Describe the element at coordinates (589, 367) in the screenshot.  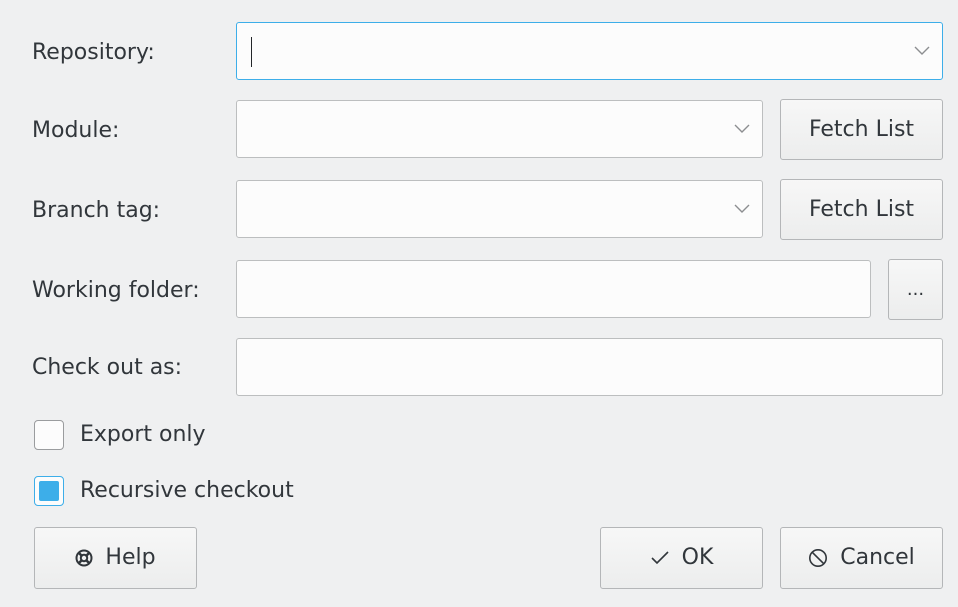
I see `check-out-as-input` at that location.